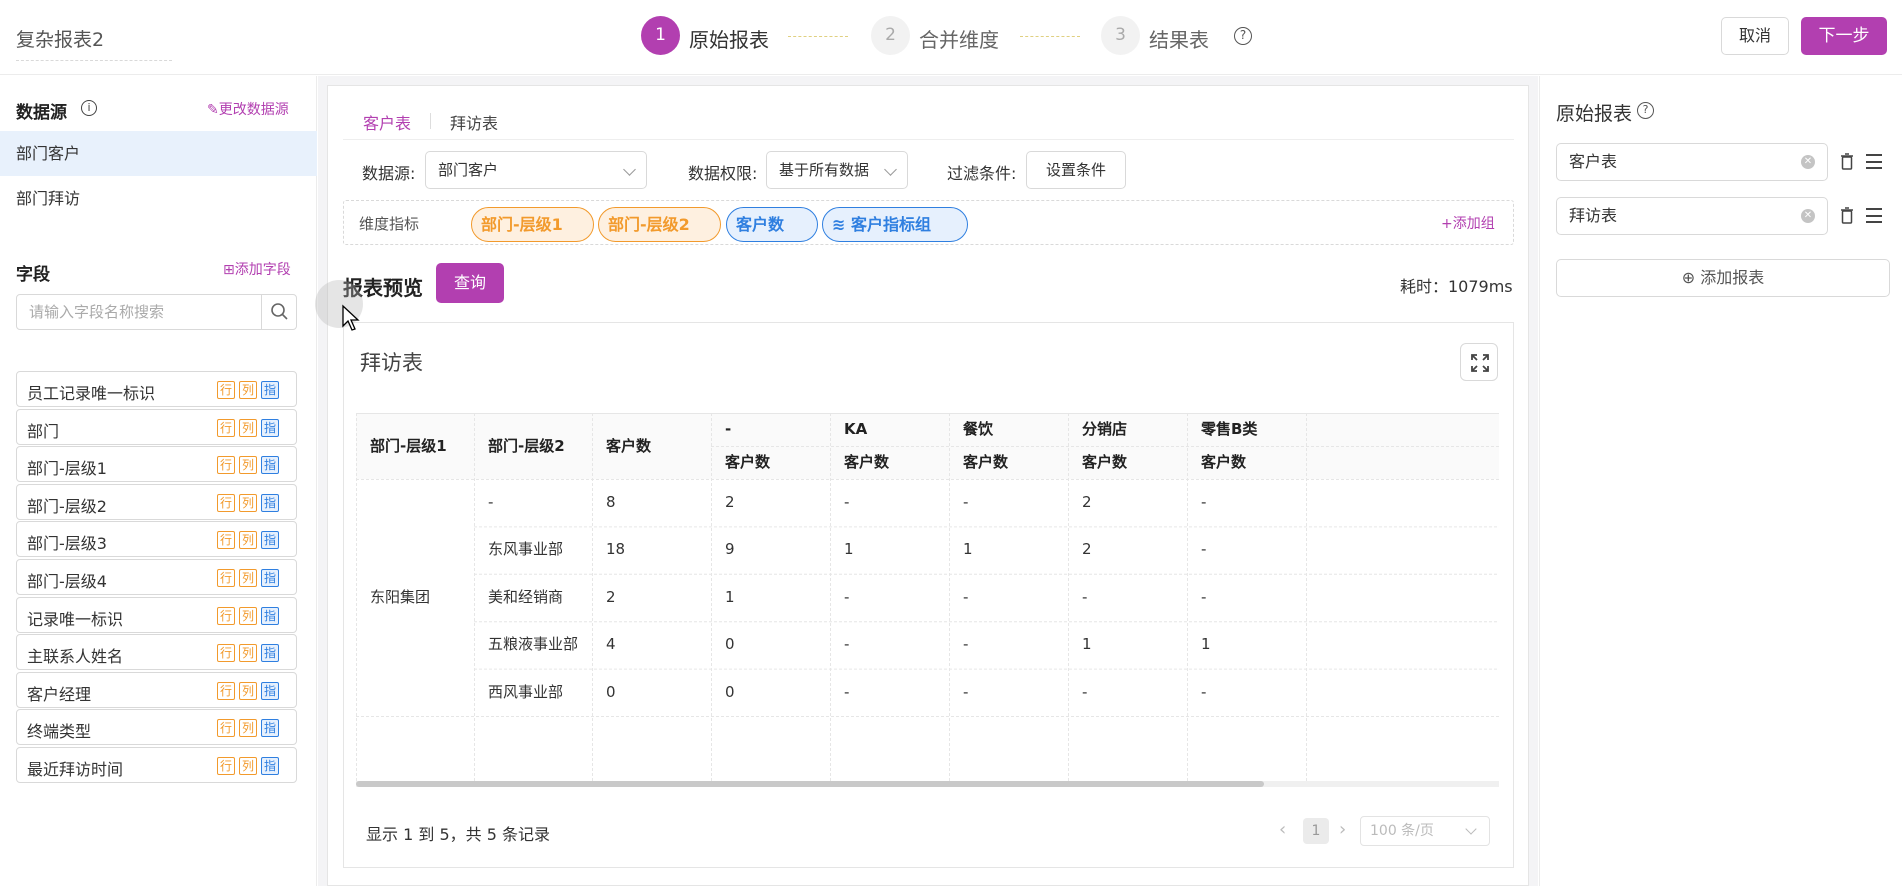 The width and height of the screenshot is (1902, 886). Describe the element at coordinates (1246, 429) in the screenshot. I see `column-group-header: 零售B类` at that location.